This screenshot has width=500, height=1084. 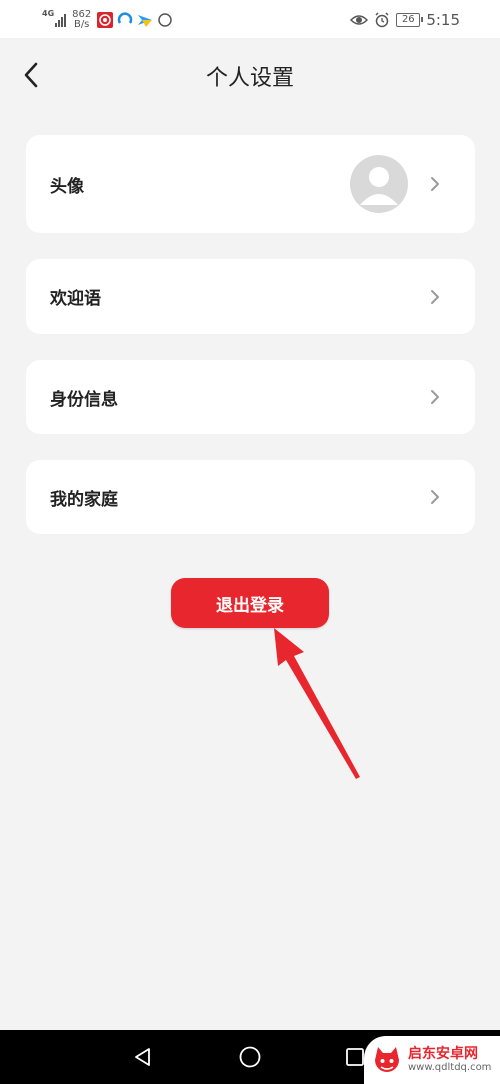 What do you see at coordinates (250, 296) in the screenshot?
I see `settings-item-greeting: 欢迎语` at bounding box center [250, 296].